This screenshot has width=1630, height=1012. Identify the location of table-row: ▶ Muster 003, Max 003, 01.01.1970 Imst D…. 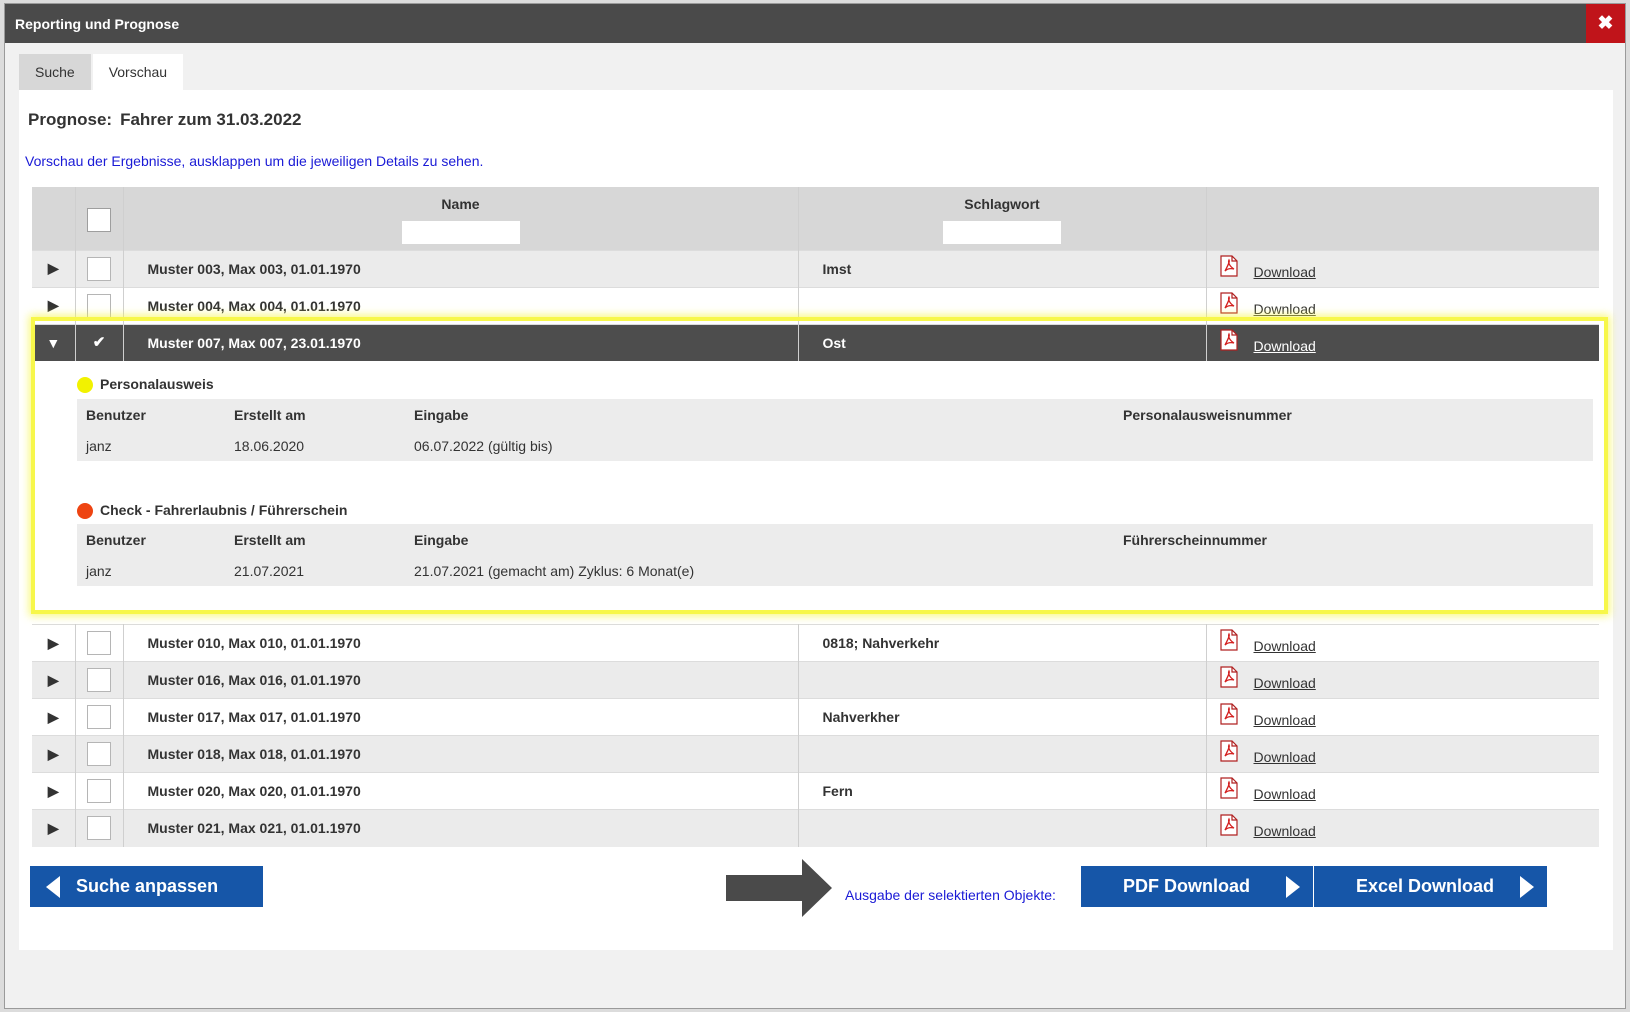
(815, 268).